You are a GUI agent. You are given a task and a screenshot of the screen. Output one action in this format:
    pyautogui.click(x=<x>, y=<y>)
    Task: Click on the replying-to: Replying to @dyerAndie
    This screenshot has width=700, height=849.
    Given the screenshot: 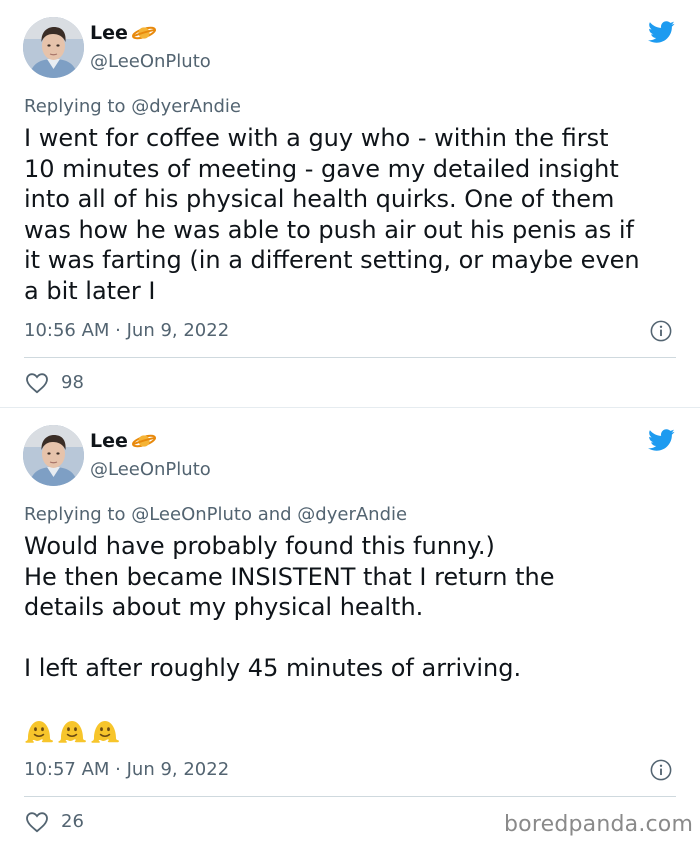 What is the action you would take?
    pyautogui.click(x=132, y=107)
    